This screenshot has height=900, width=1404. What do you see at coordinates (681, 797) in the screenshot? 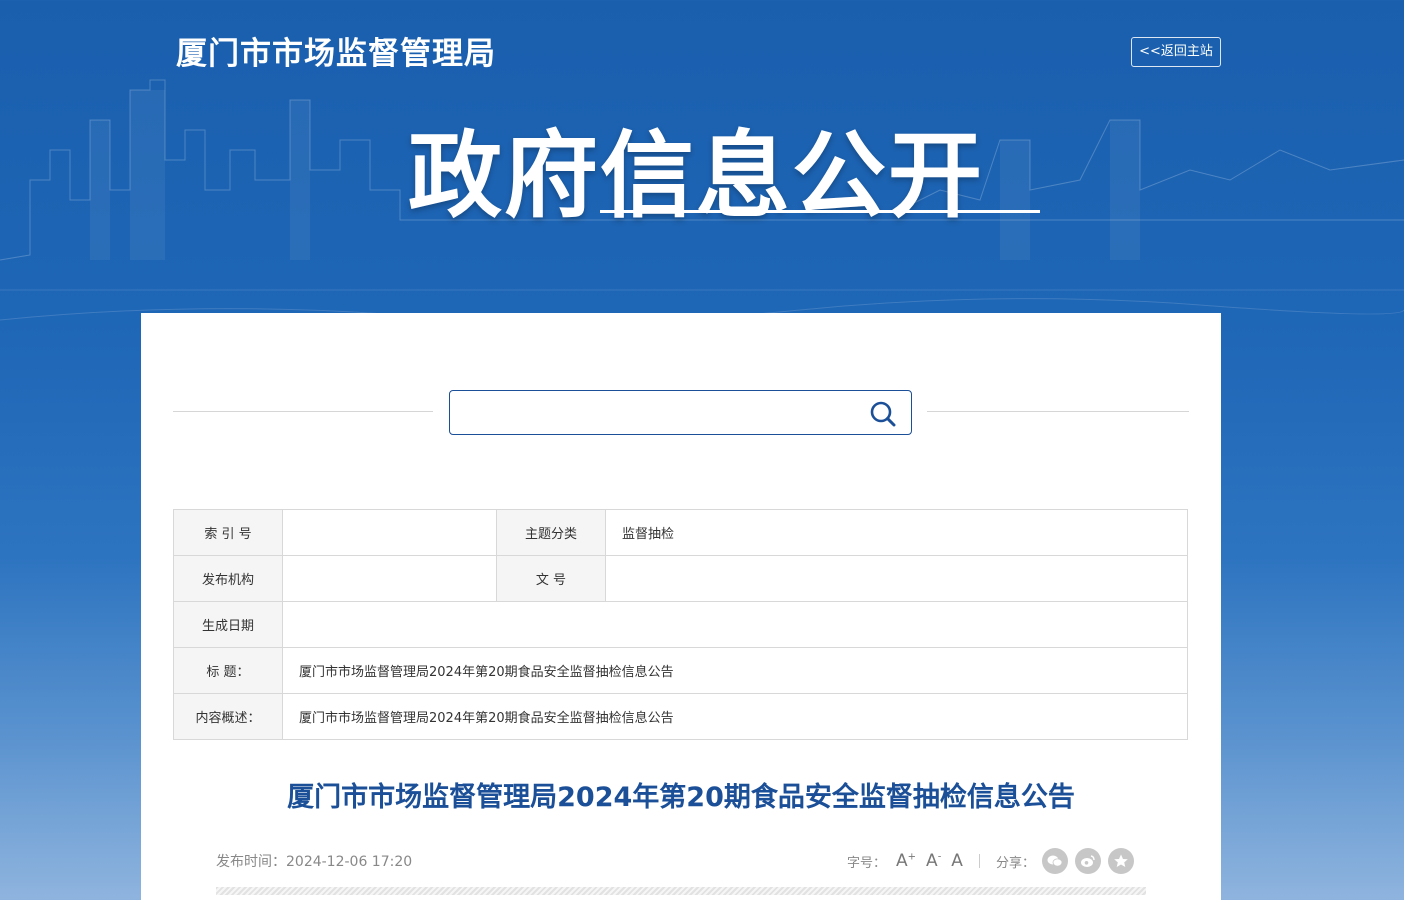
I see `article-title: 厦门市市场监督管理局2024年第20期食品安全监督抽检信息公告` at bounding box center [681, 797].